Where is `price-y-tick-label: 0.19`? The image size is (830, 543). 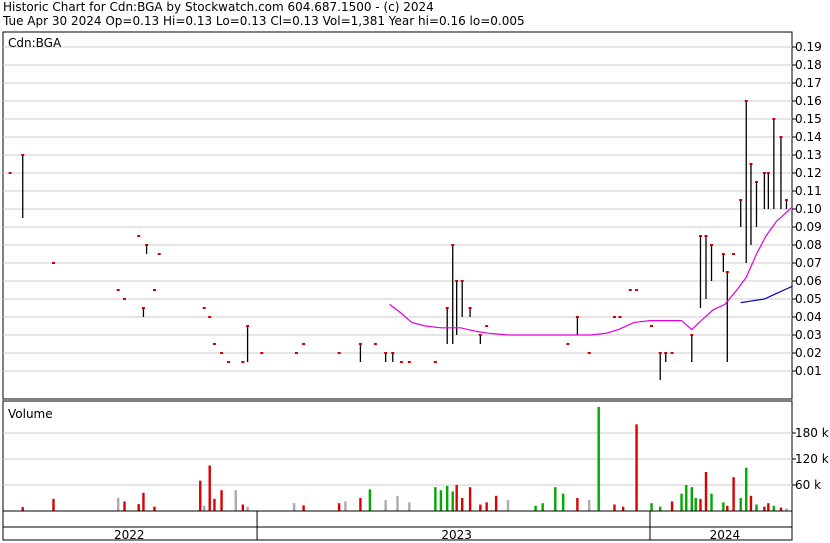 price-y-tick-label: 0.19 is located at coordinates (808, 47).